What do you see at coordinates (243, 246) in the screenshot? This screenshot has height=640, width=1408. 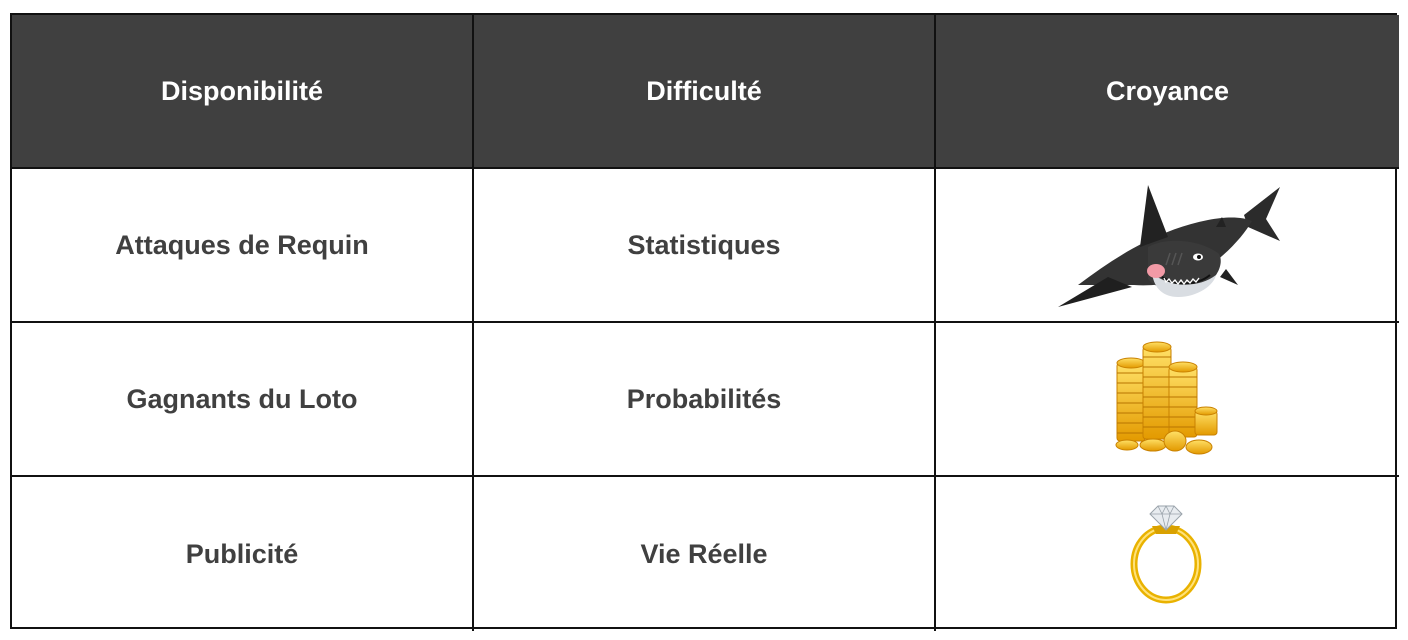 I see `cell-disponibilite-row1: Attaques de Requin` at bounding box center [243, 246].